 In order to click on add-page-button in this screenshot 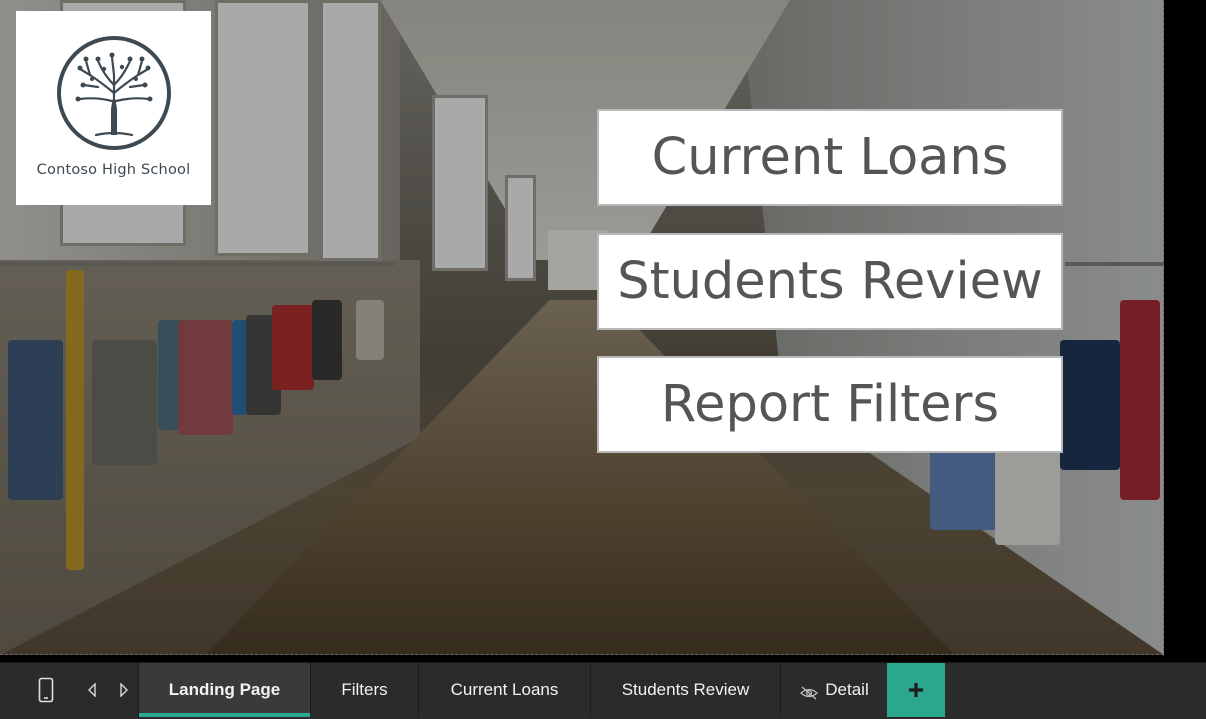, I will do `click(916, 690)`.